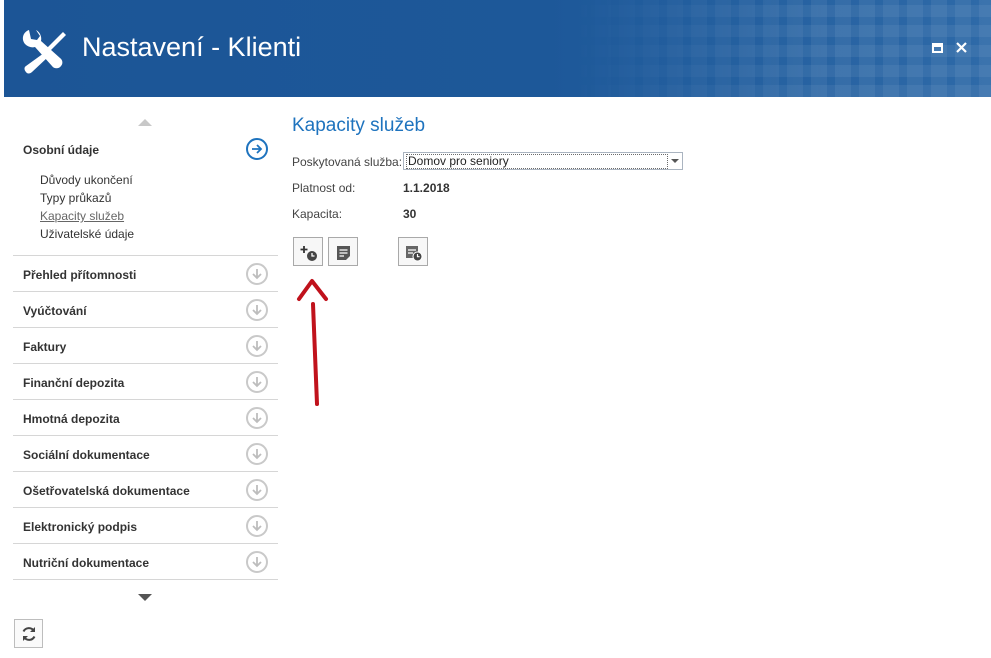 This screenshot has width=991, height=658. Describe the element at coordinates (537, 161) in the screenshot. I see `service-select-value: Domov pro seniory` at that location.